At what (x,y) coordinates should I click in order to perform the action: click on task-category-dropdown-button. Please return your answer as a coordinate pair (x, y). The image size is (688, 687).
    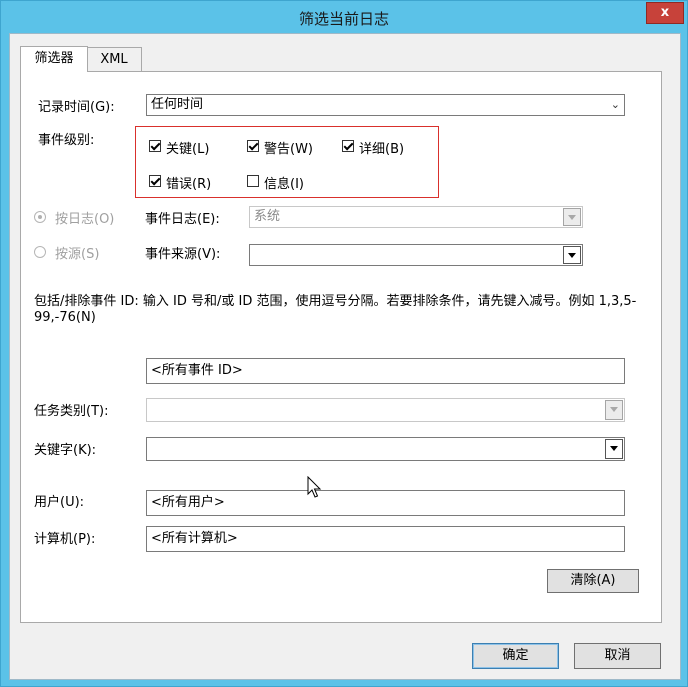
    Looking at the image, I should click on (614, 410).